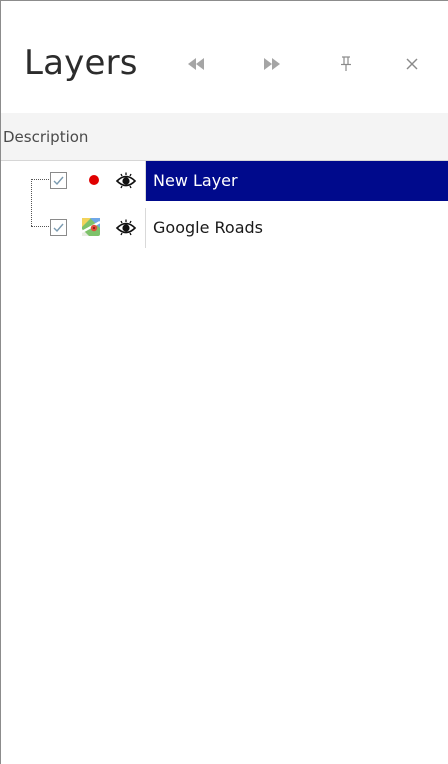 This screenshot has height=764, width=448. Describe the element at coordinates (296, 228) in the screenshot. I see `layer-label-cell: Google Roads` at that location.